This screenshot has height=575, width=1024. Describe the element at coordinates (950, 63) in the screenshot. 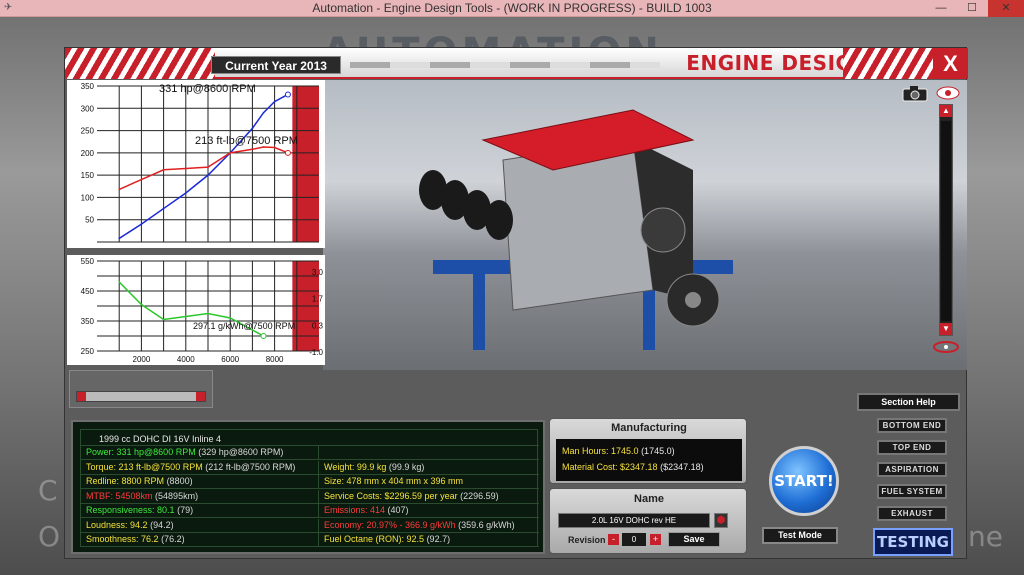

I see `close-panel-button: X` at that location.